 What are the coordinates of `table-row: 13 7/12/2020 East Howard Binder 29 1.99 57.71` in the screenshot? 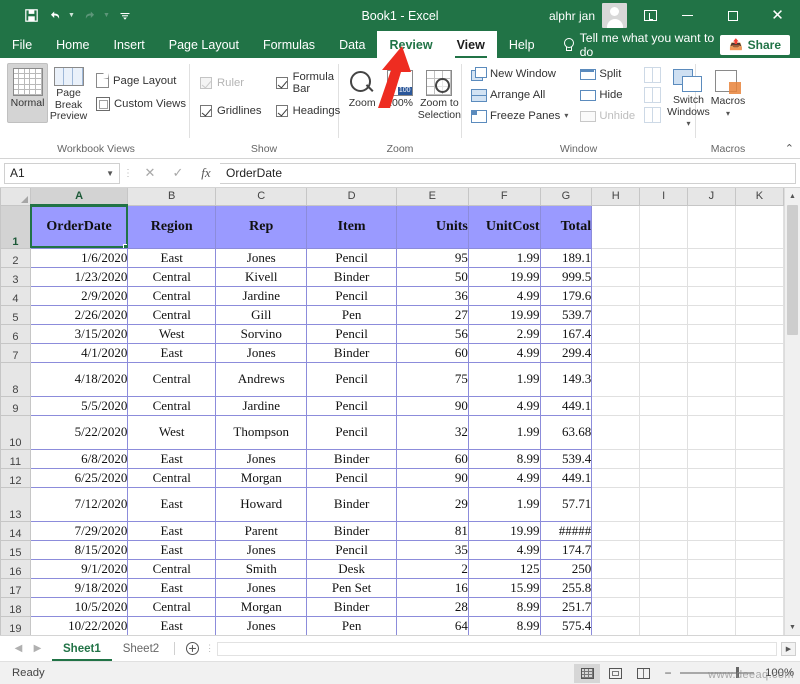 It's located at (392, 504).